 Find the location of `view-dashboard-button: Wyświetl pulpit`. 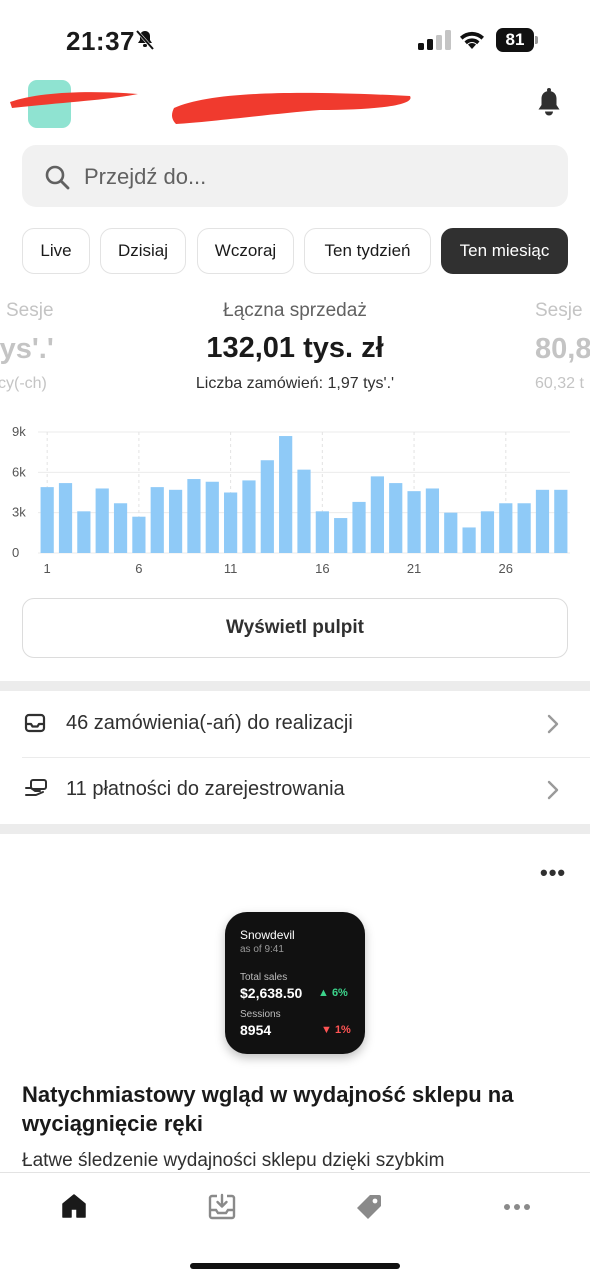

view-dashboard-button: Wyświetl pulpit is located at coordinates (295, 628).